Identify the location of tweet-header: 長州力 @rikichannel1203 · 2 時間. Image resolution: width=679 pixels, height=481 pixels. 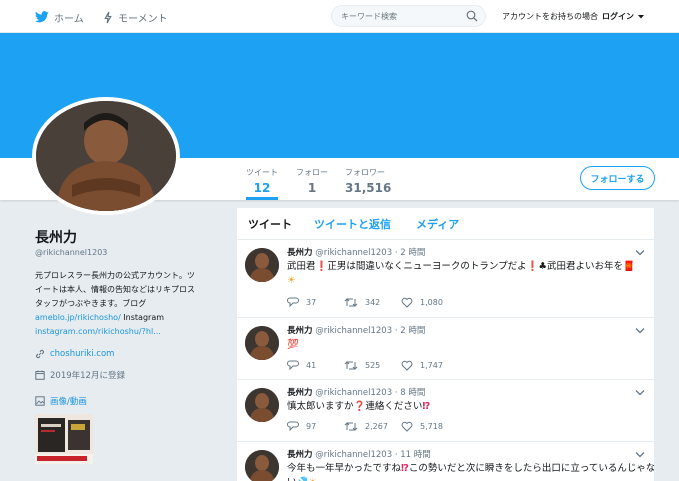
(356, 330).